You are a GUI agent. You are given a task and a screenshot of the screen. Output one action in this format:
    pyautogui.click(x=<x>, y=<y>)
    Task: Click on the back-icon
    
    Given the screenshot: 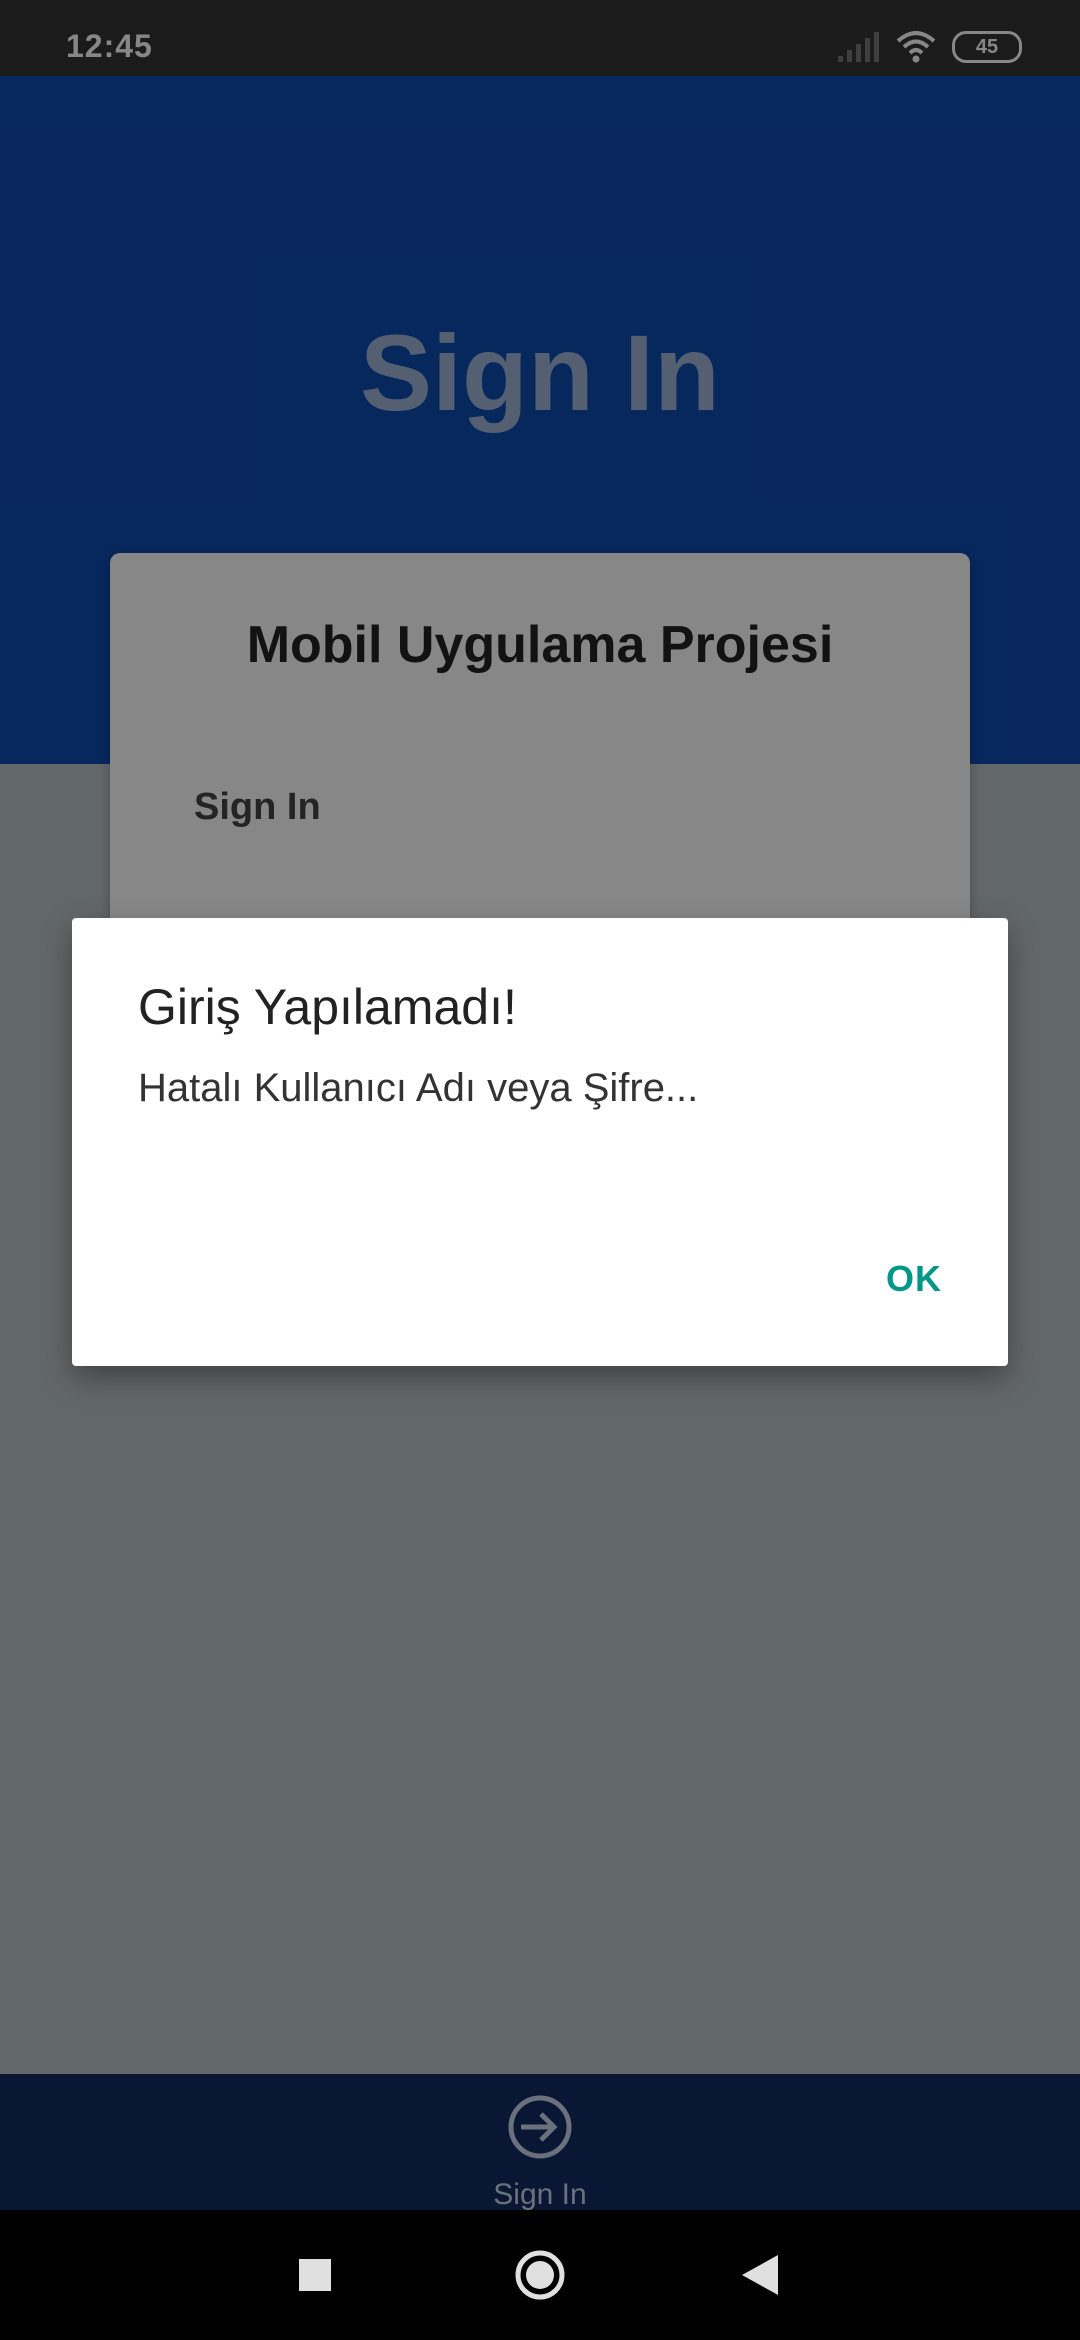 What is the action you would take?
    pyautogui.click(x=760, y=2275)
    